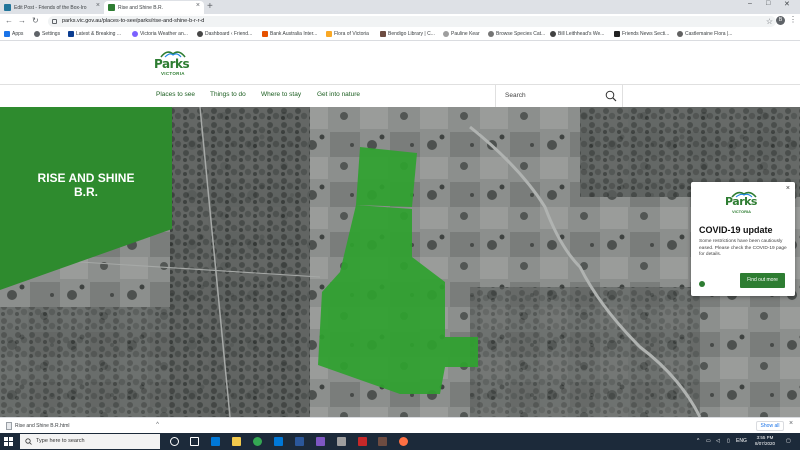  Describe the element at coordinates (157, 425) in the screenshot. I see `chevron-up-icon: ^` at that location.